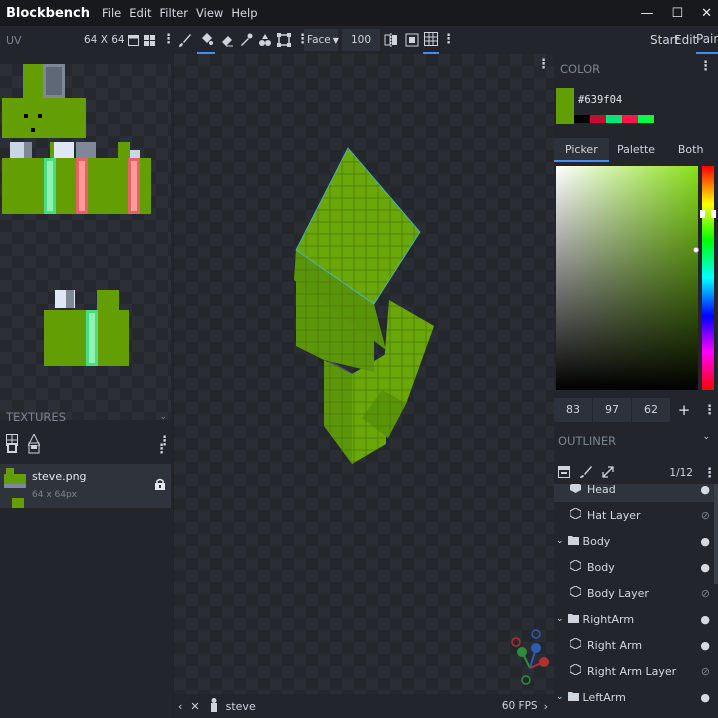  What do you see at coordinates (705, 66) in the screenshot?
I see `color-options-icon: ⋮` at bounding box center [705, 66].